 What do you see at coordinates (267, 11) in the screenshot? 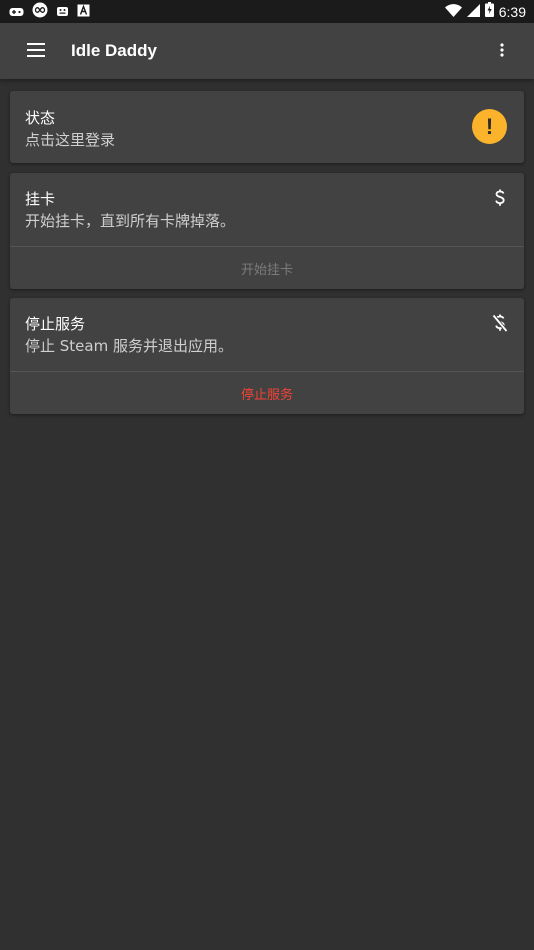
I see `status-bar: 6:39` at bounding box center [267, 11].